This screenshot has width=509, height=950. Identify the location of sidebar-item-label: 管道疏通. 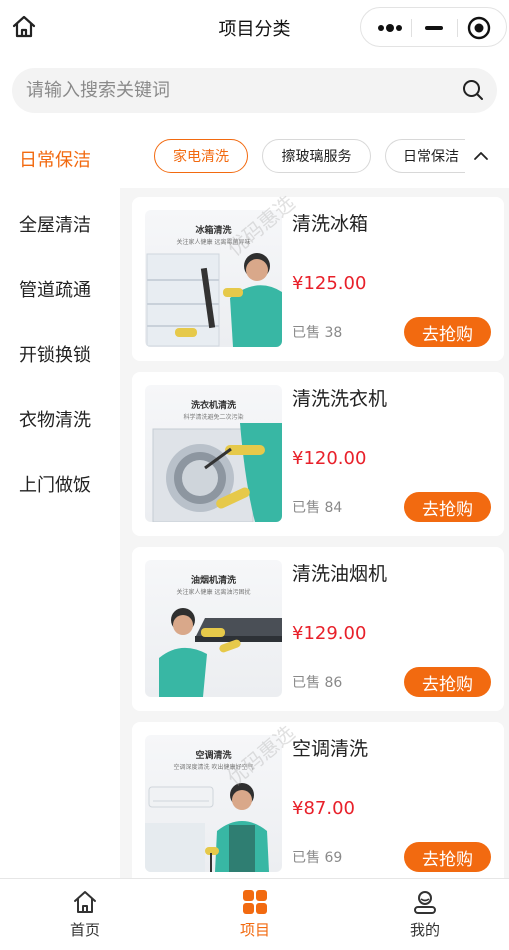
(55, 290).